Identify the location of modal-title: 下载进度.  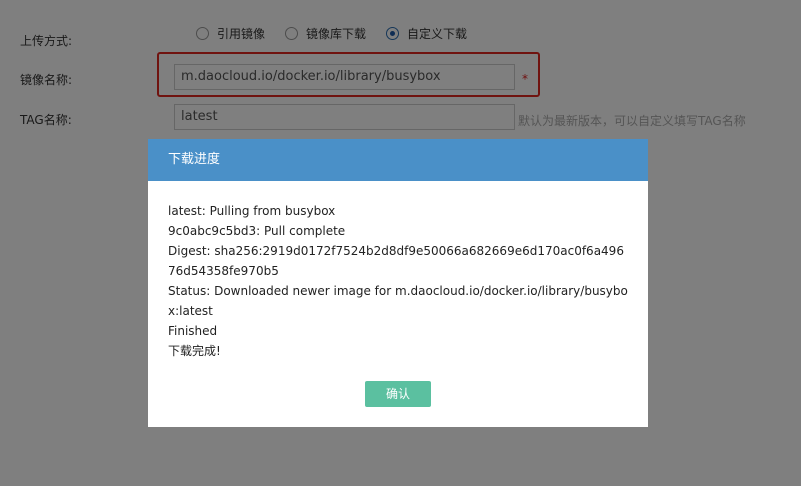
(398, 160).